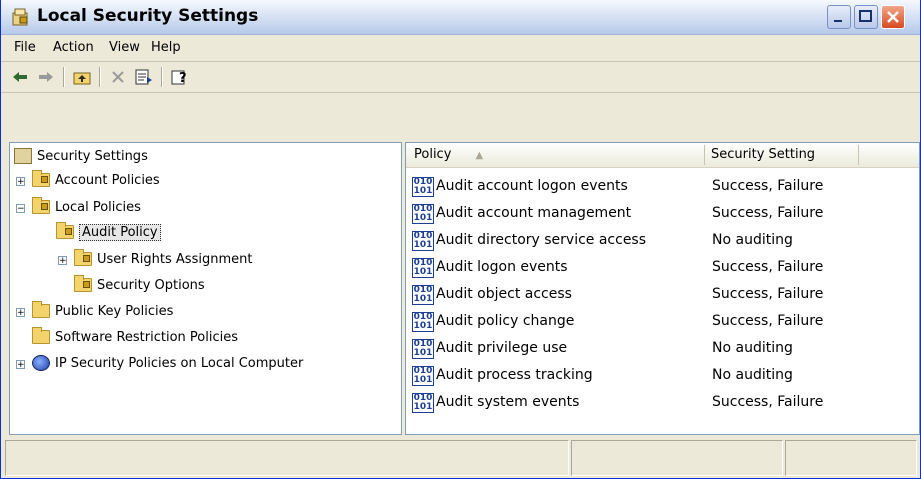 This screenshot has height=479, width=921. What do you see at coordinates (25, 47) in the screenshot?
I see `menu-file: File` at bounding box center [25, 47].